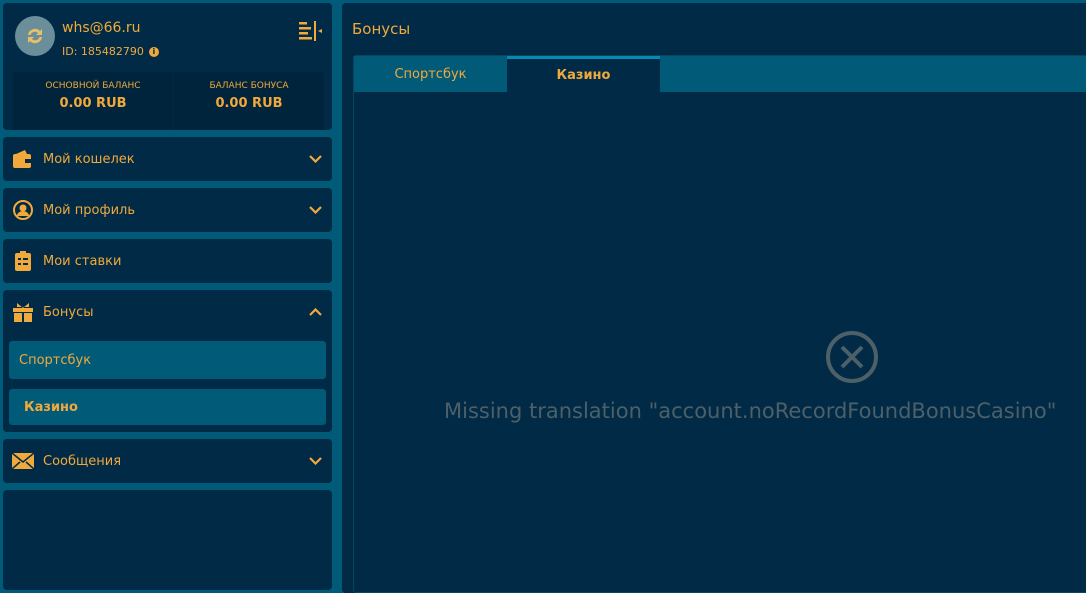  I want to click on gift-icon, so click(23, 312).